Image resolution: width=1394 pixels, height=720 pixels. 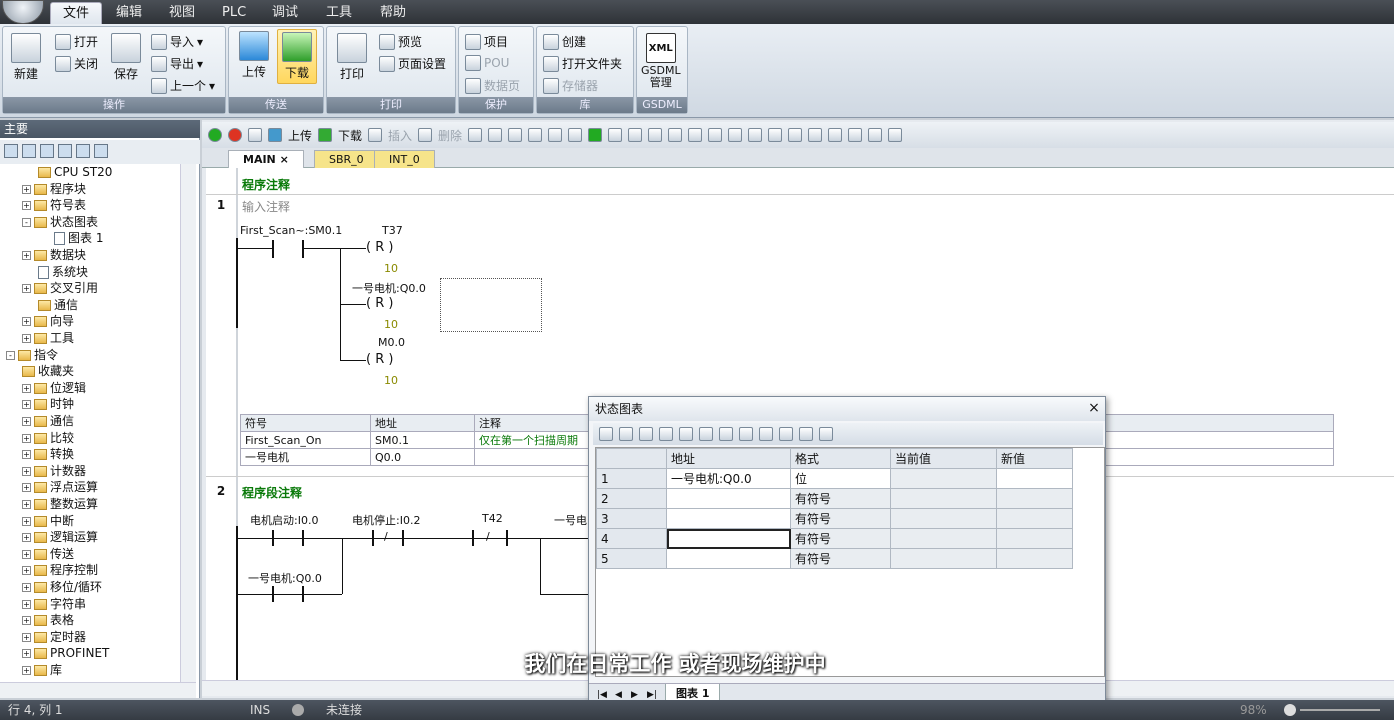 I want to click on tree-item: + 整数运算, so click(x=60, y=504).